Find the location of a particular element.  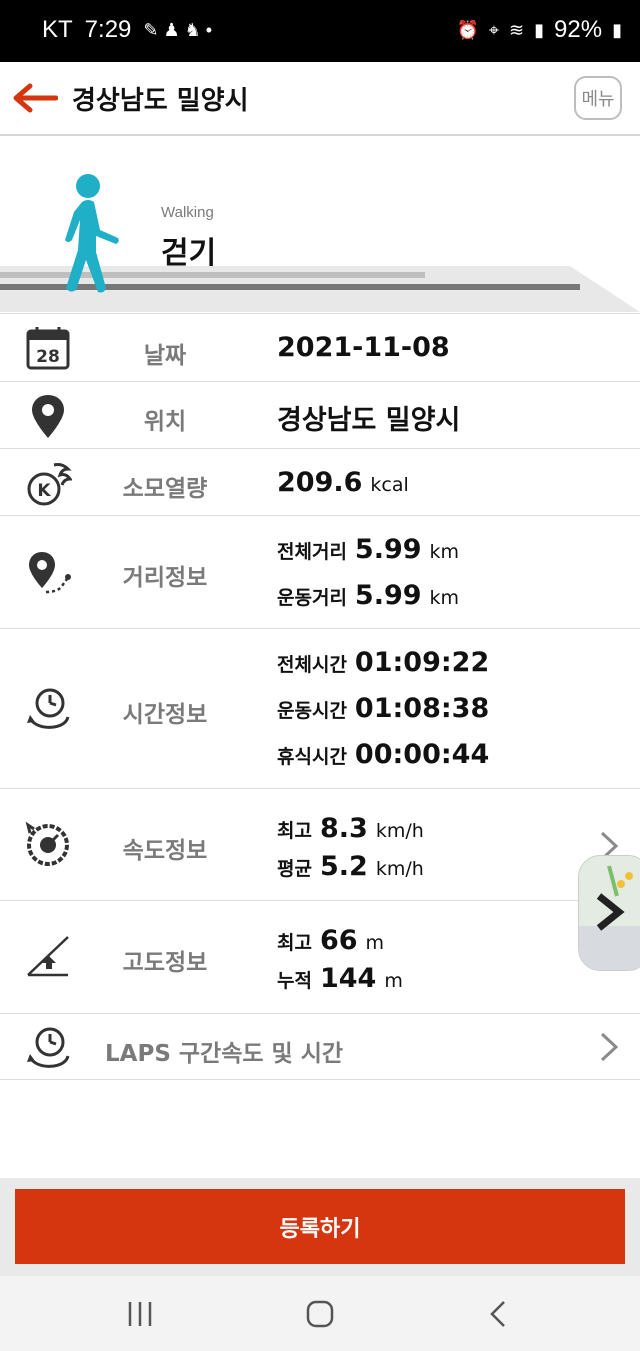

menu-button: 메뉴 is located at coordinates (598, 98).